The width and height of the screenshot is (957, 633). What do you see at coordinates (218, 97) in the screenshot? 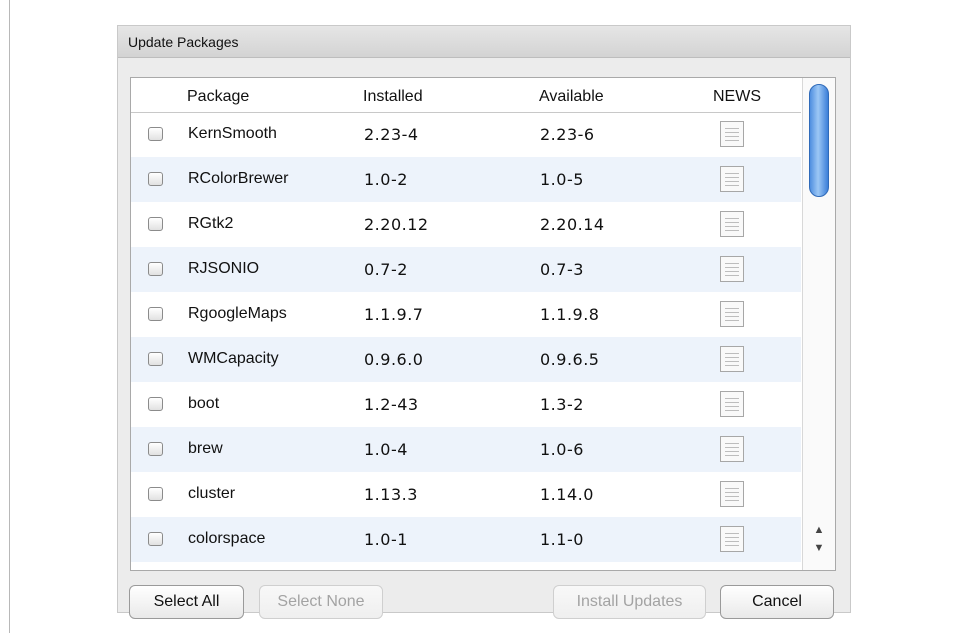
I see `column-header-package: Package` at bounding box center [218, 97].